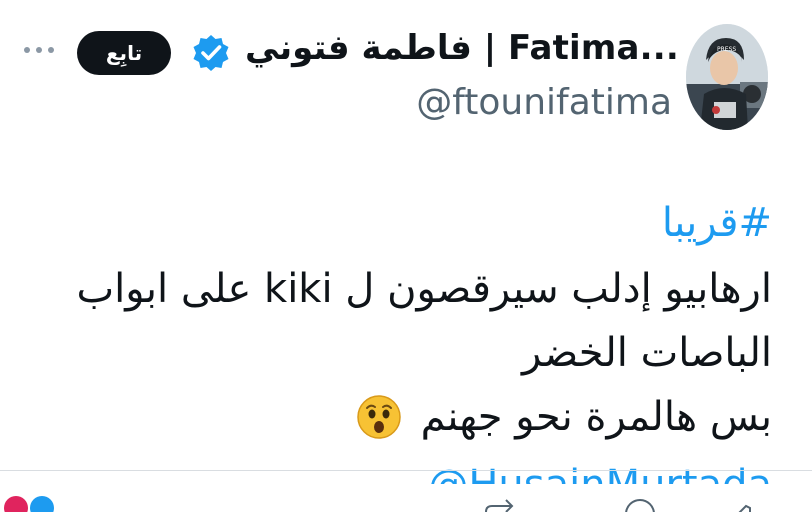 Image resolution: width=812 pixels, height=512 pixels. I want to click on hashtag-link: #قريبا, so click(717, 223).